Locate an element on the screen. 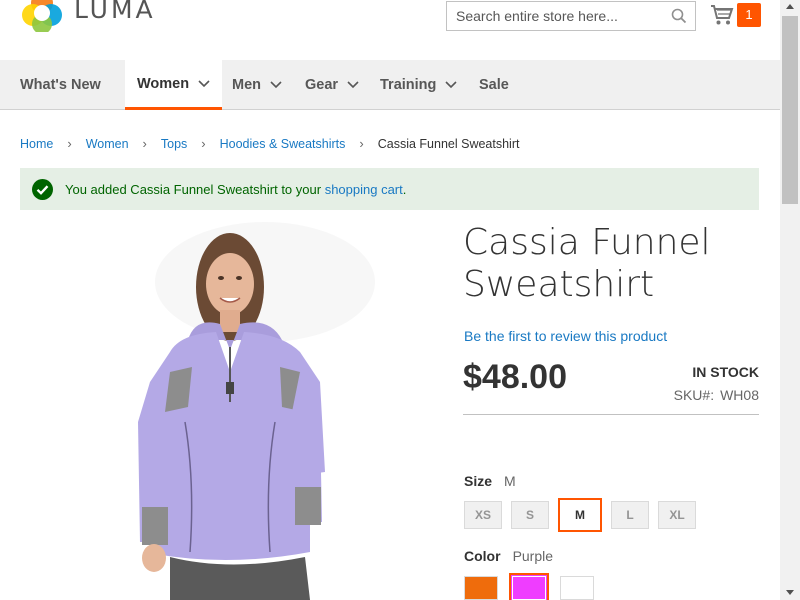 This screenshot has width=800, height=600. luma-logo-icon is located at coordinates (42, 16).